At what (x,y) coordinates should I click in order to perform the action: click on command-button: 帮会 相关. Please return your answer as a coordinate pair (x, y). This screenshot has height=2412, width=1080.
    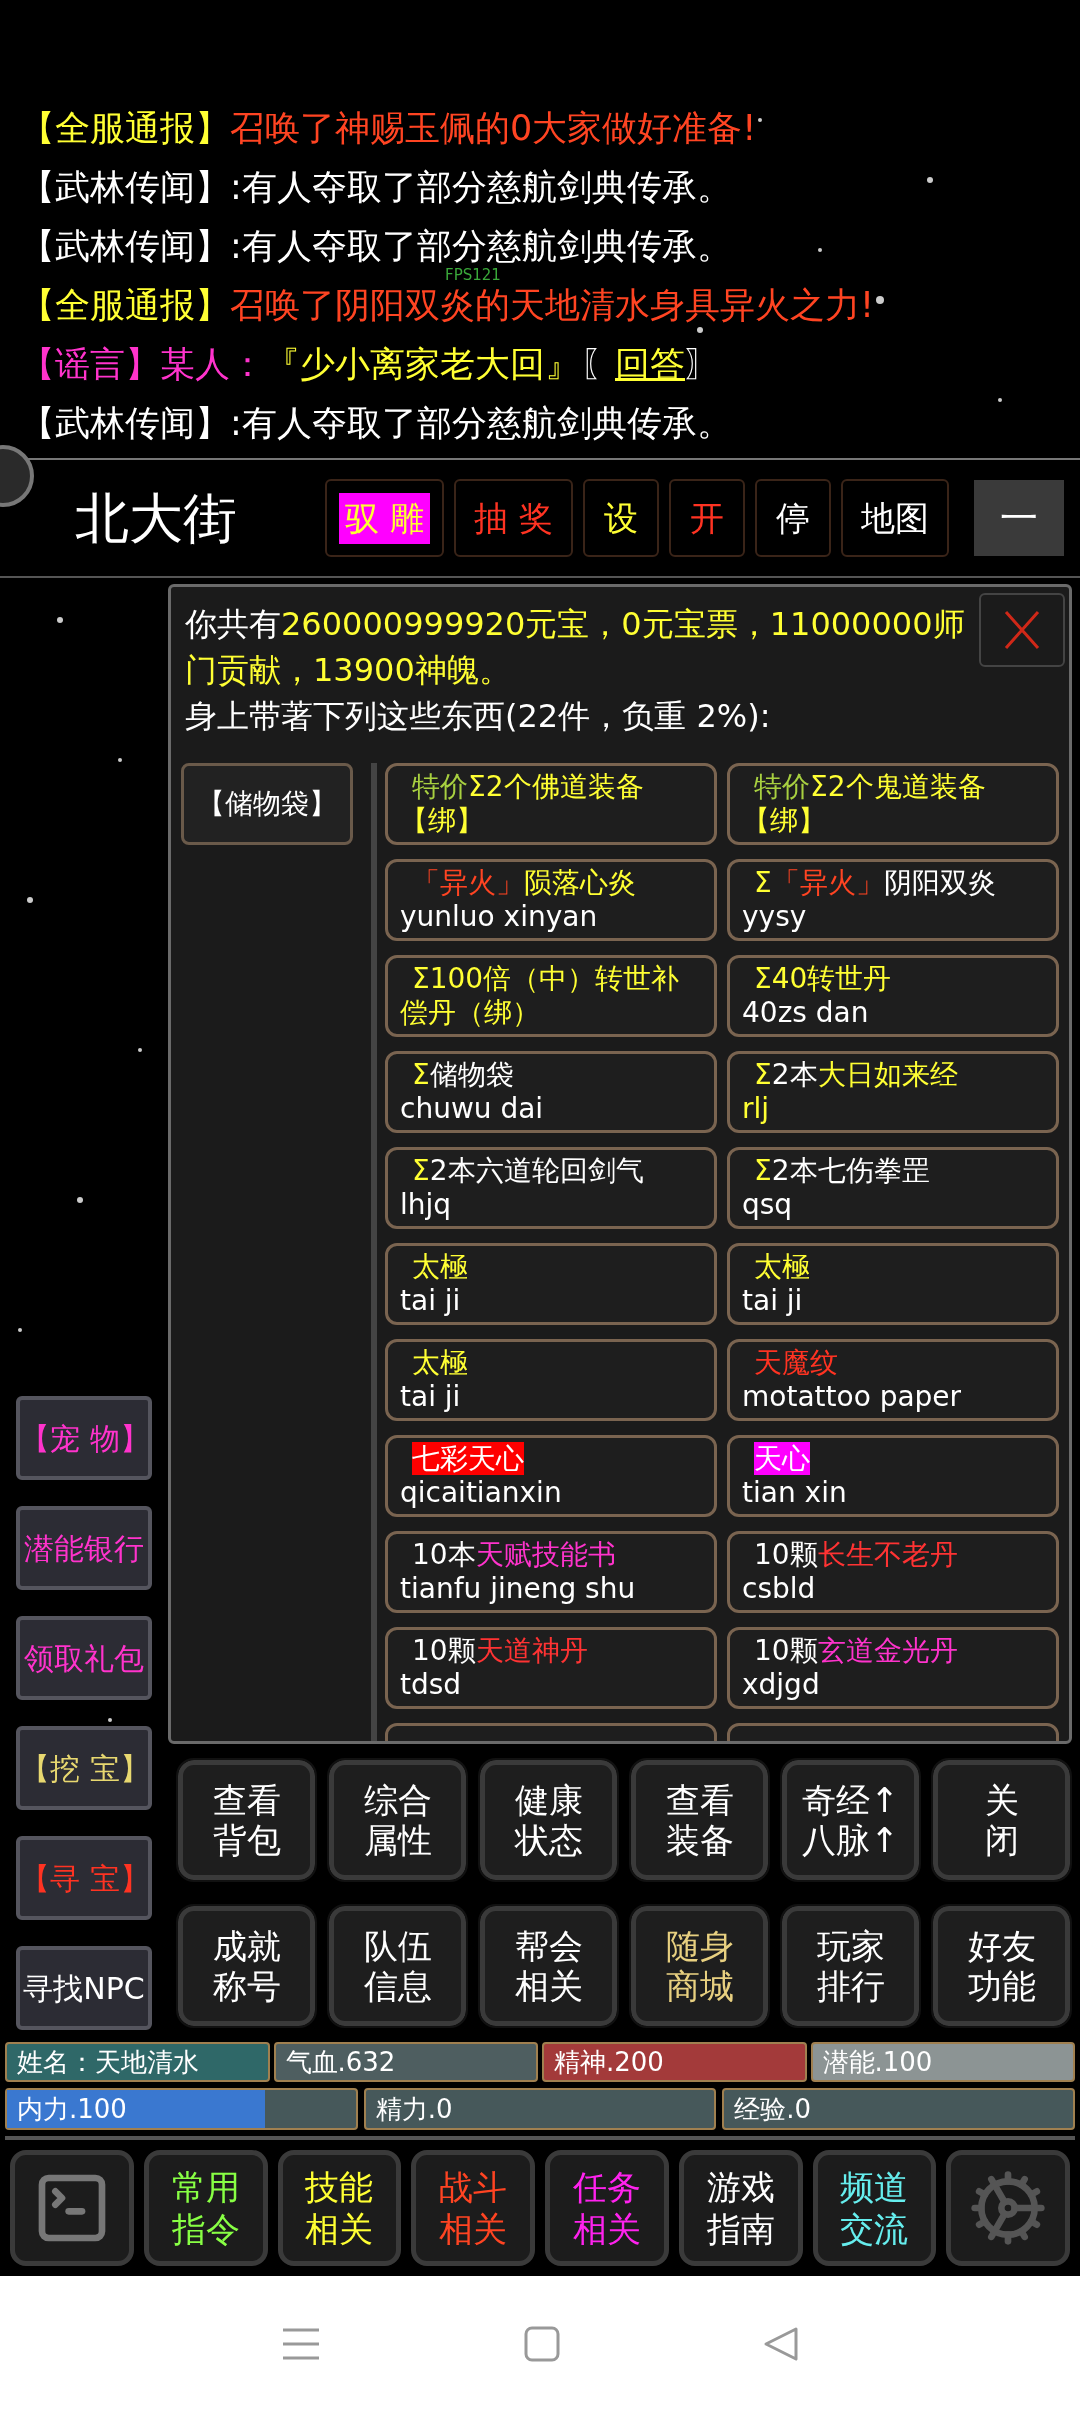
    Looking at the image, I should click on (548, 1966).